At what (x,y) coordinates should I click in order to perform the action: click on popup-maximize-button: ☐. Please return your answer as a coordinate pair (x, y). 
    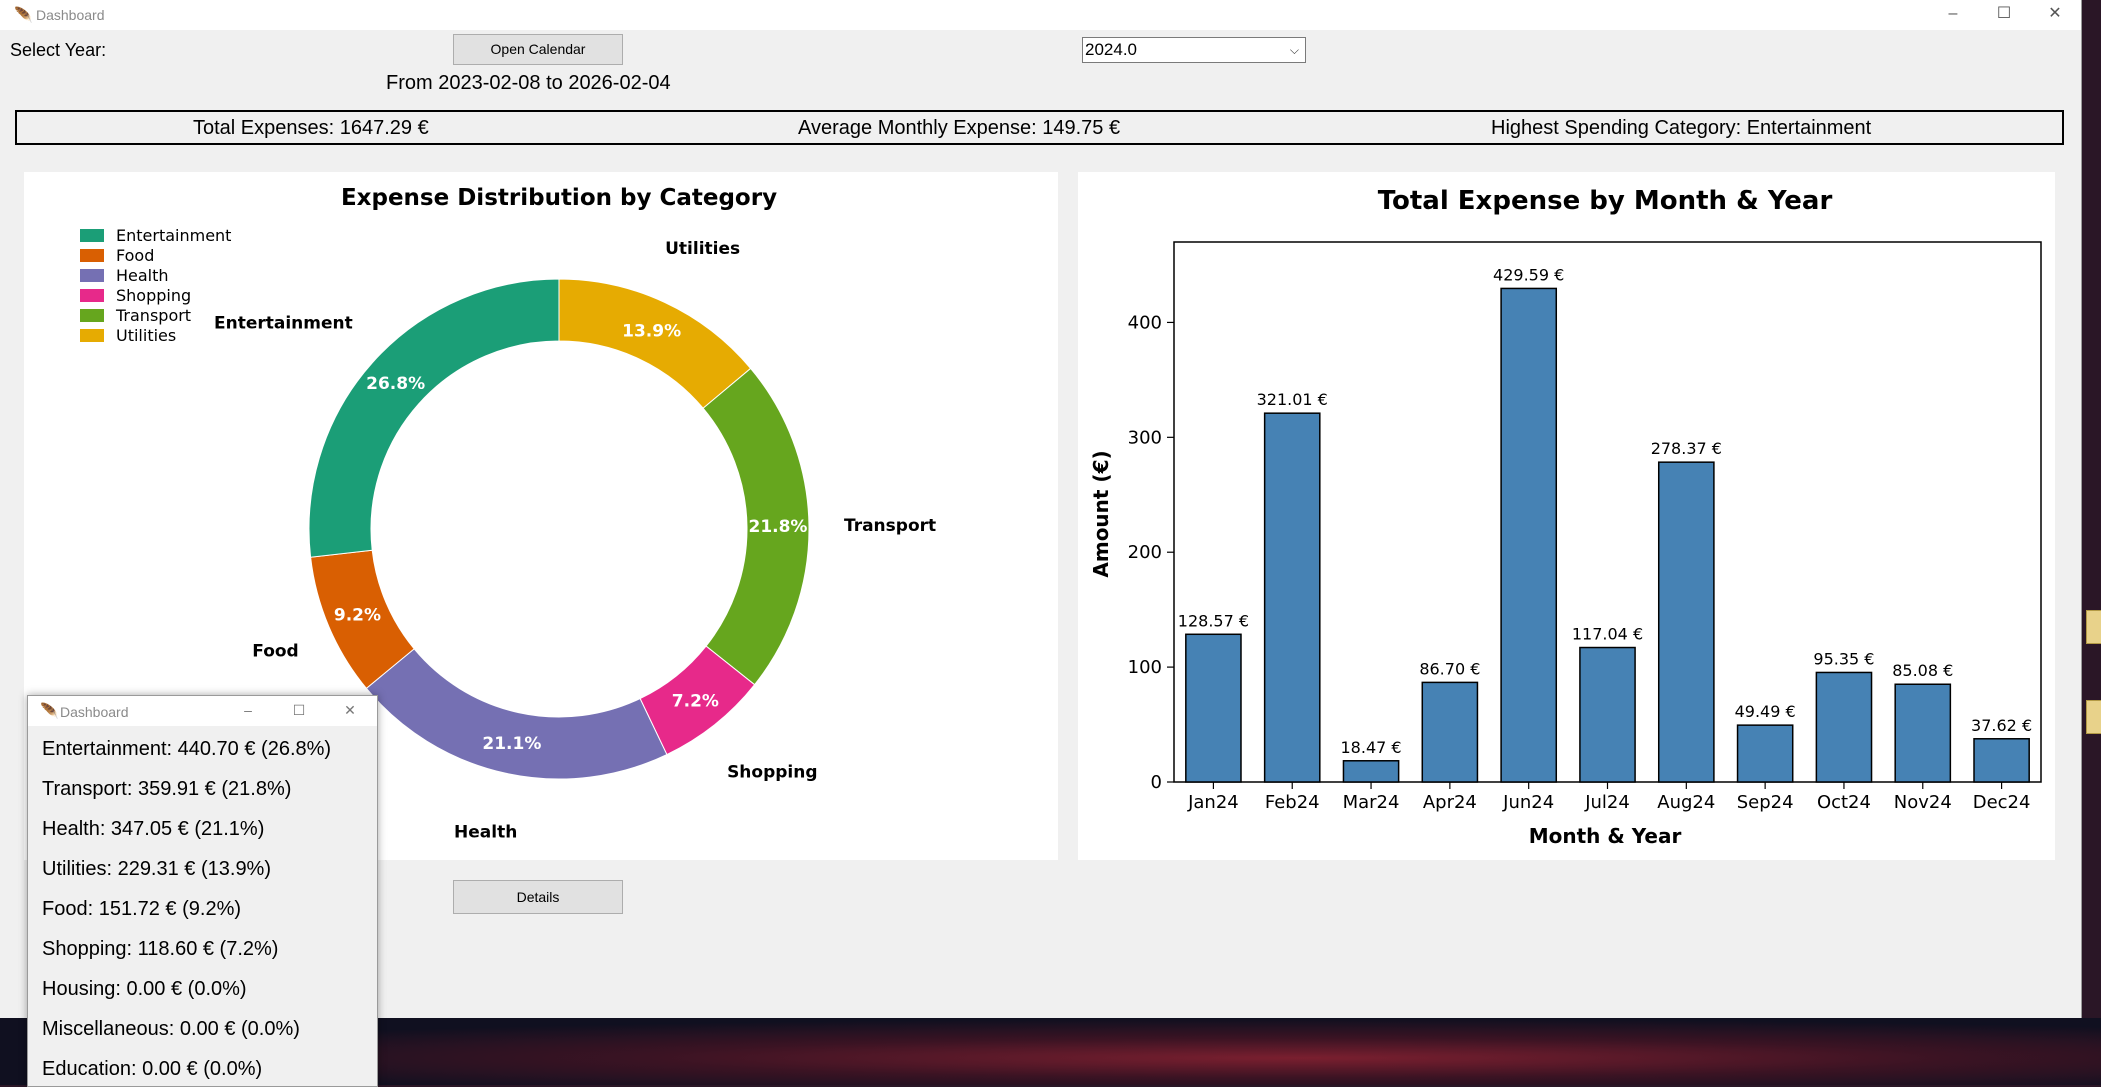
    Looking at the image, I should click on (299, 711).